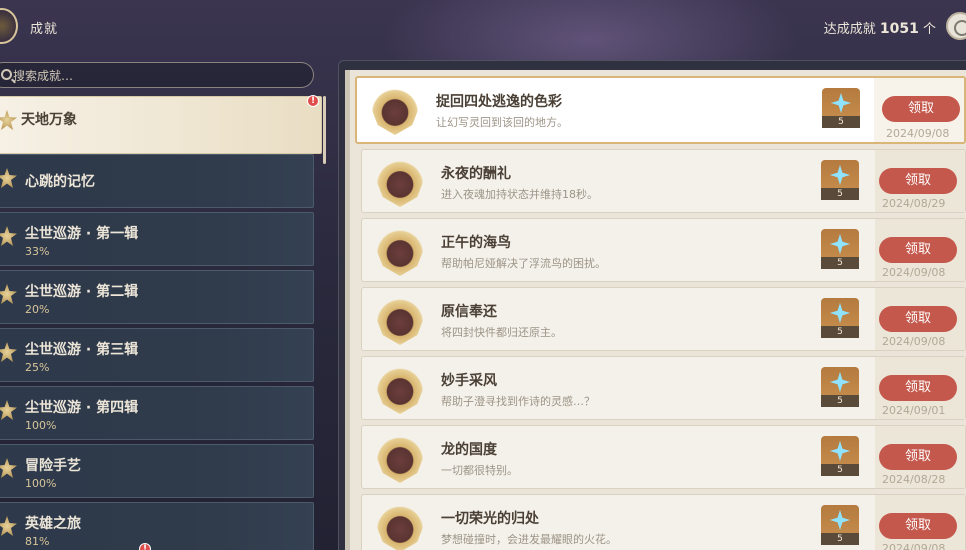 This screenshot has height=550, width=966. What do you see at coordinates (37, 309) in the screenshot?
I see `category-progress: 20%` at bounding box center [37, 309].